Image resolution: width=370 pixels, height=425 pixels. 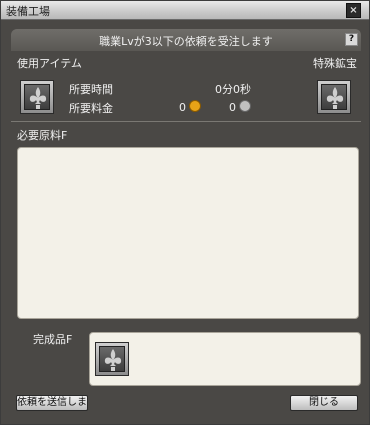 I want to click on notice-text: 職業Lvが3以下の依頼を受注します, so click(x=186, y=41).